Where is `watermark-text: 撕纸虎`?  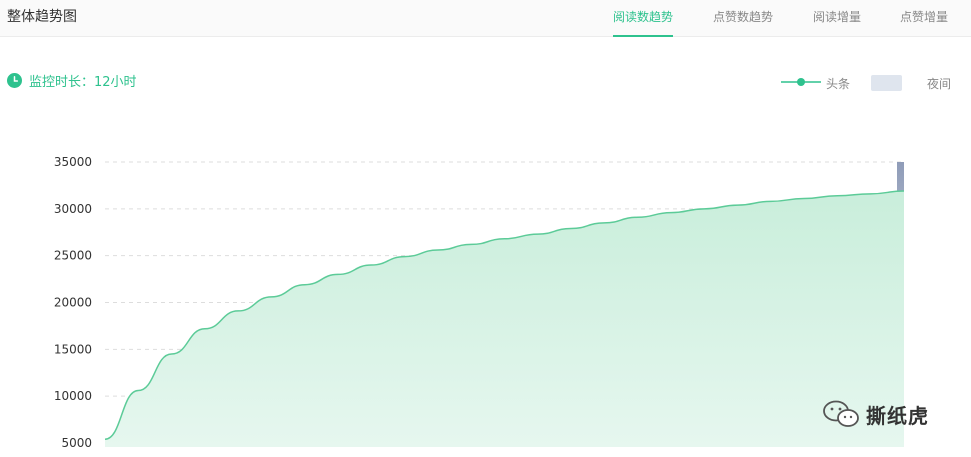
watermark-text: 撕纸虎 is located at coordinates (897, 415).